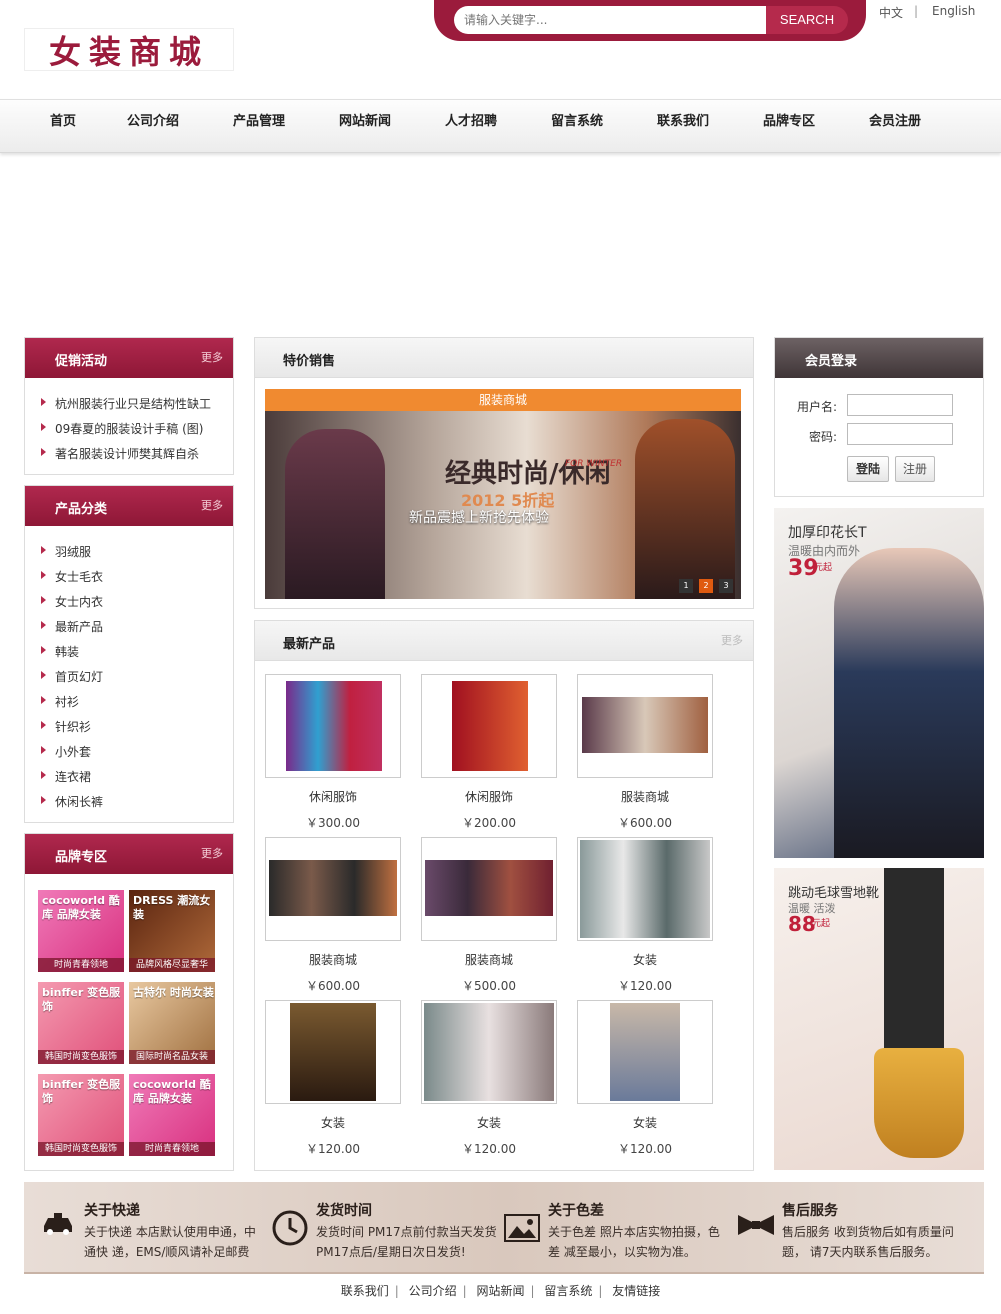 Image resolution: width=1001 pixels, height=1314 pixels. Describe the element at coordinates (173, 992) in the screenshot. I see `brand-tile-title: 古特尔 时尚女装` at that location.